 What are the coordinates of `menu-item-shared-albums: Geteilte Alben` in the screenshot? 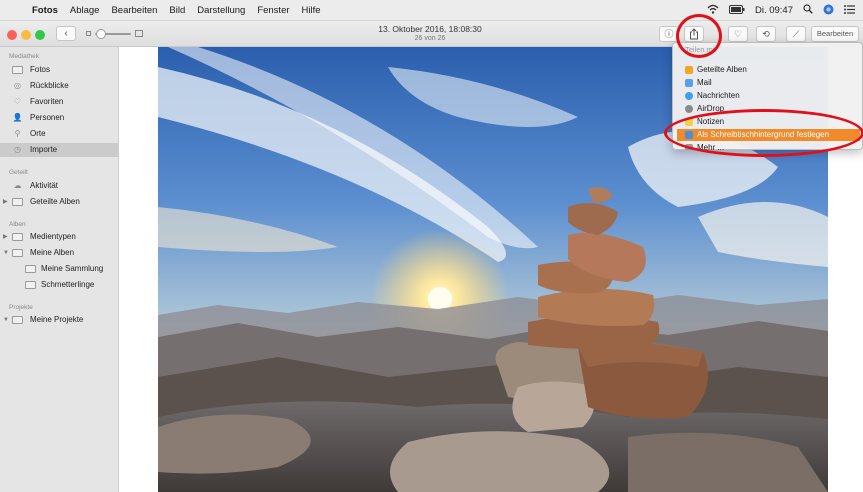 It's located at (767, 70).